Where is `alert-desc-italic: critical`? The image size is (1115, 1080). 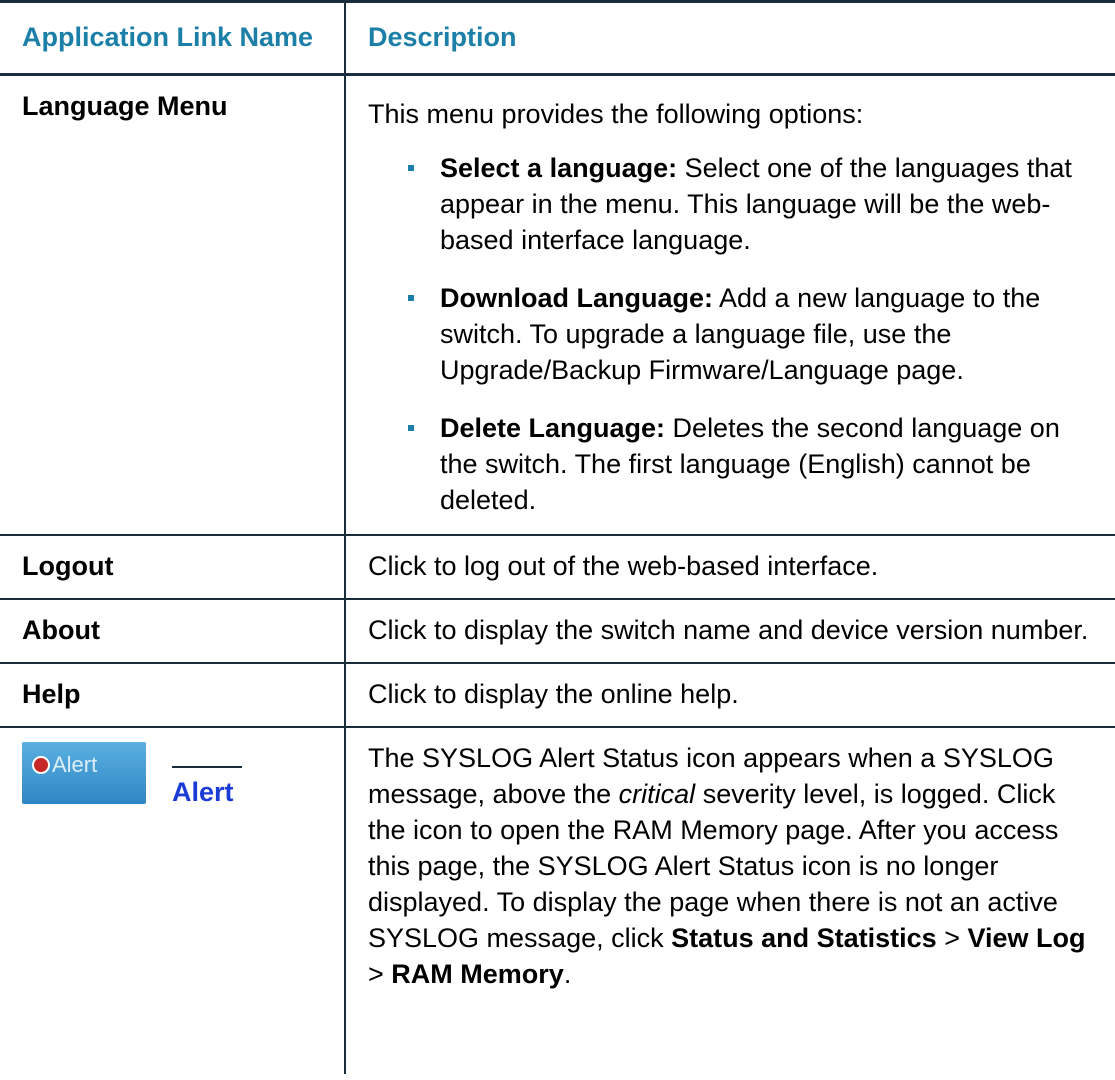 alert-desc-italic: critical is located at coordinates (657, 794).